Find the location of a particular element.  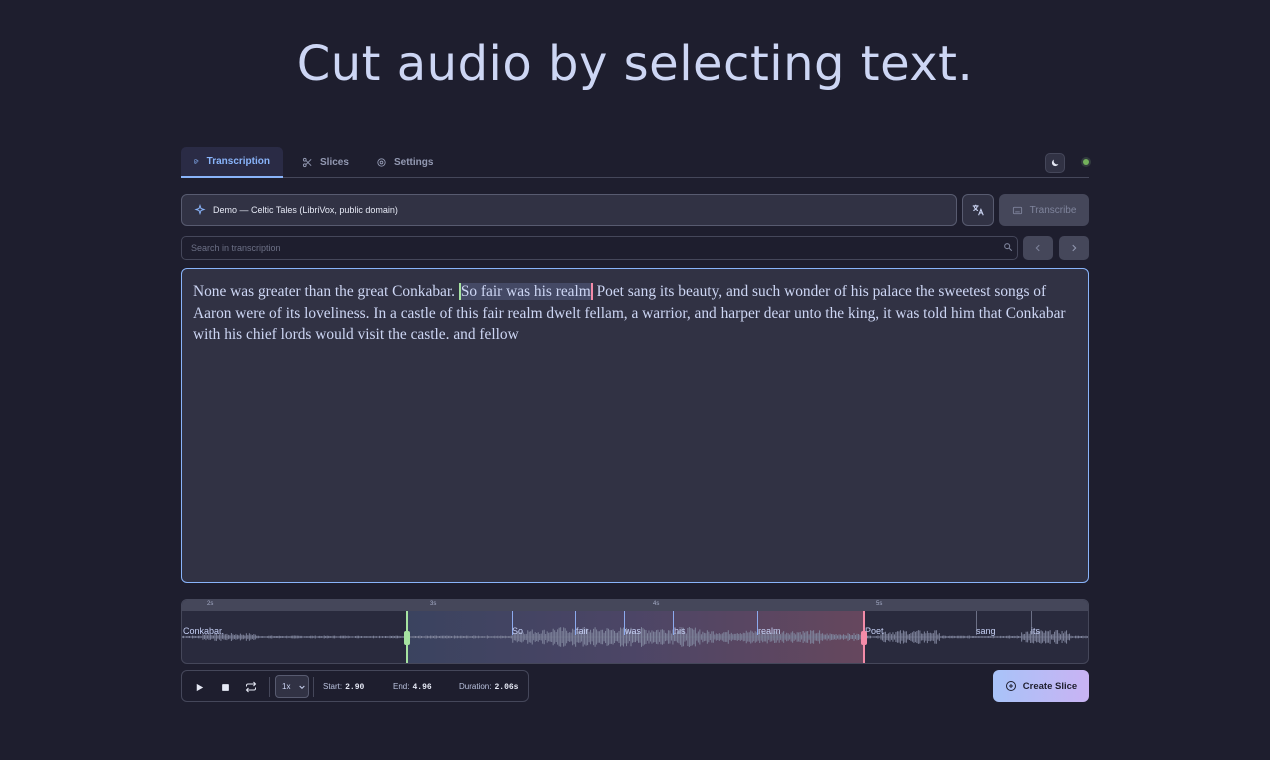

selection-end-grip is located at coordinates (864, 638).